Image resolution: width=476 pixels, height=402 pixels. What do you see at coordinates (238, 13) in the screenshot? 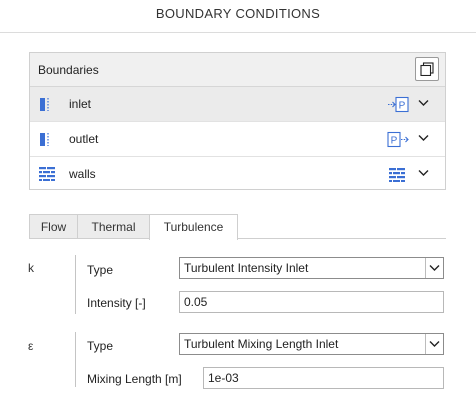
I see `panel-title: BOUNDARY CONDITIONS` at bounding box center [238, 13].